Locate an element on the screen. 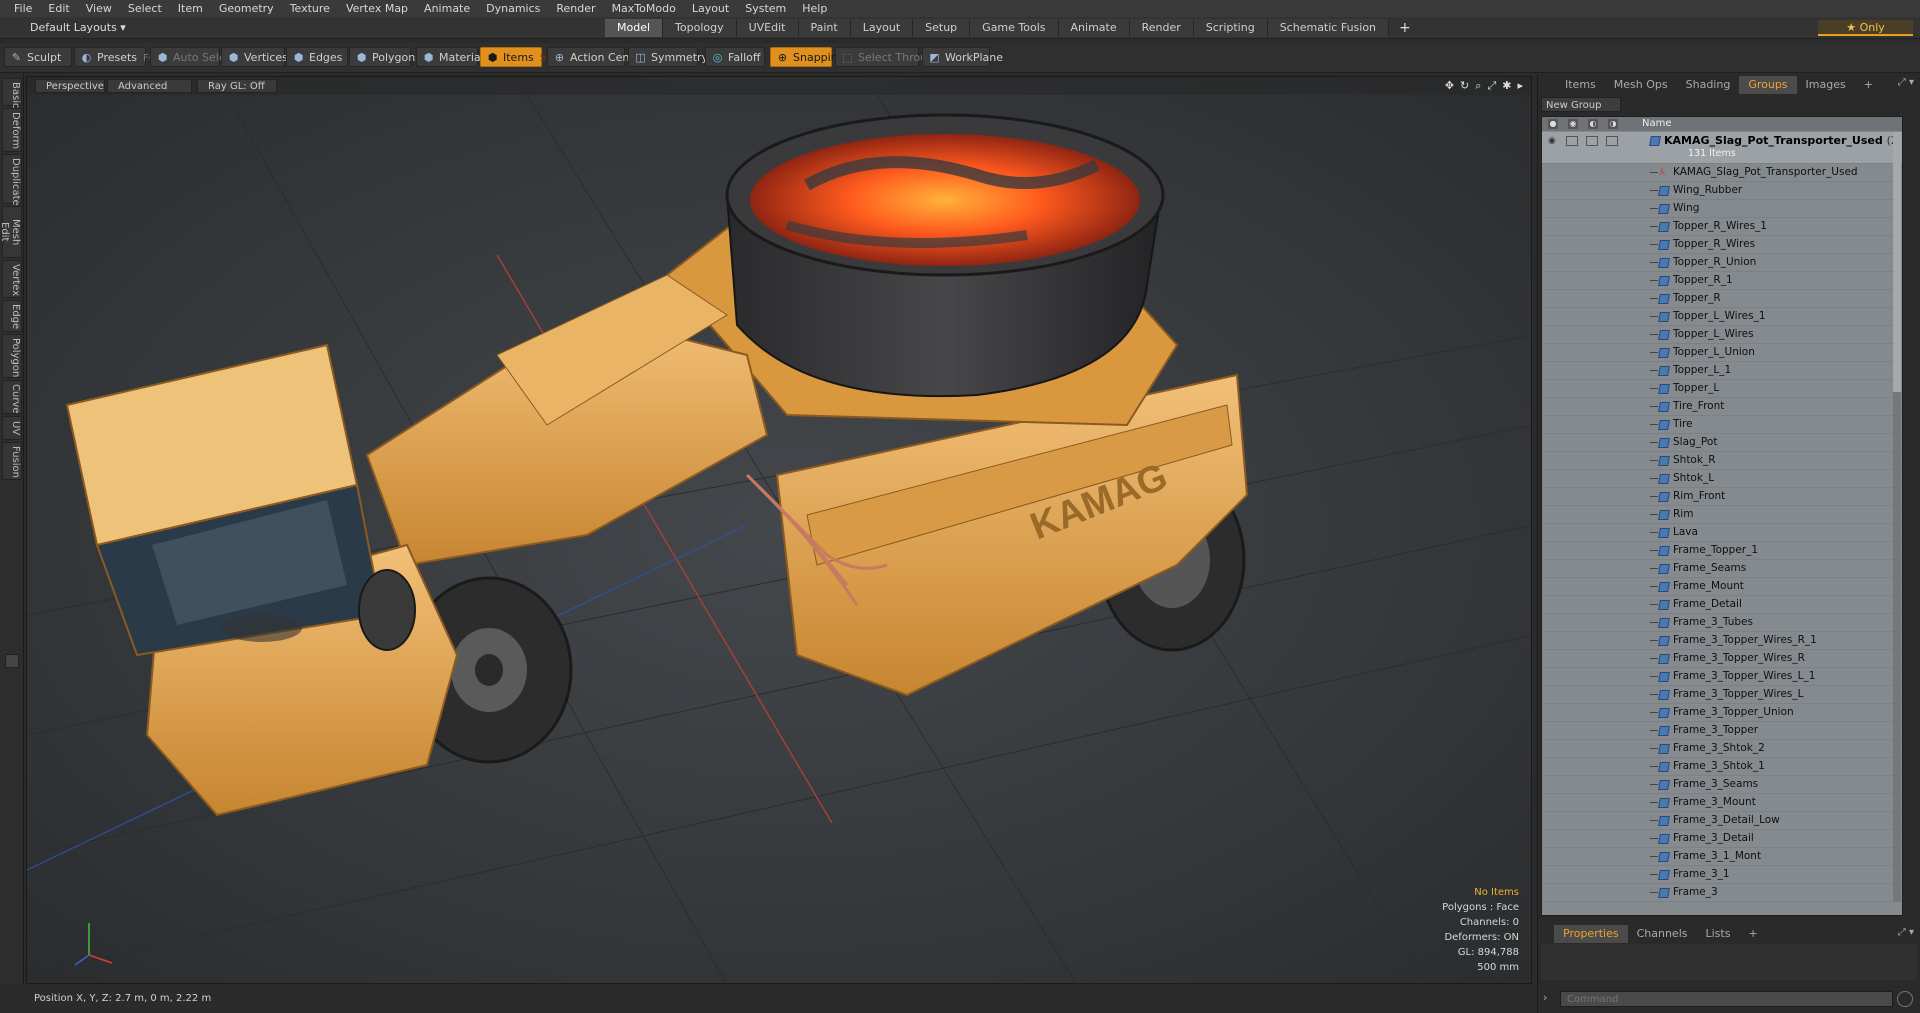  zoom-view-icon: ⌕ is located at coordinates (1478, 86).